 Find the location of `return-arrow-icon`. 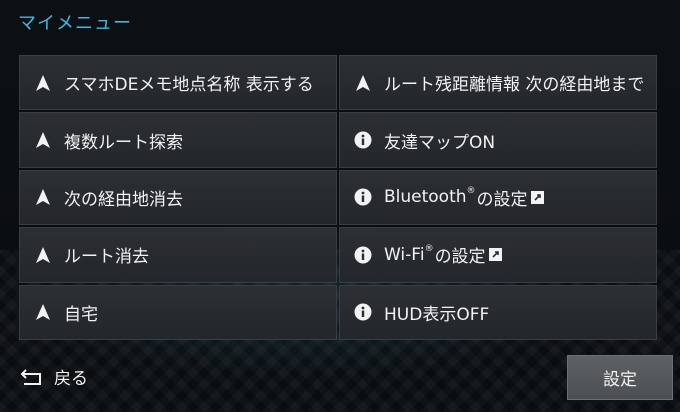

return-arrow-icon is located at coordinates (30, 376).